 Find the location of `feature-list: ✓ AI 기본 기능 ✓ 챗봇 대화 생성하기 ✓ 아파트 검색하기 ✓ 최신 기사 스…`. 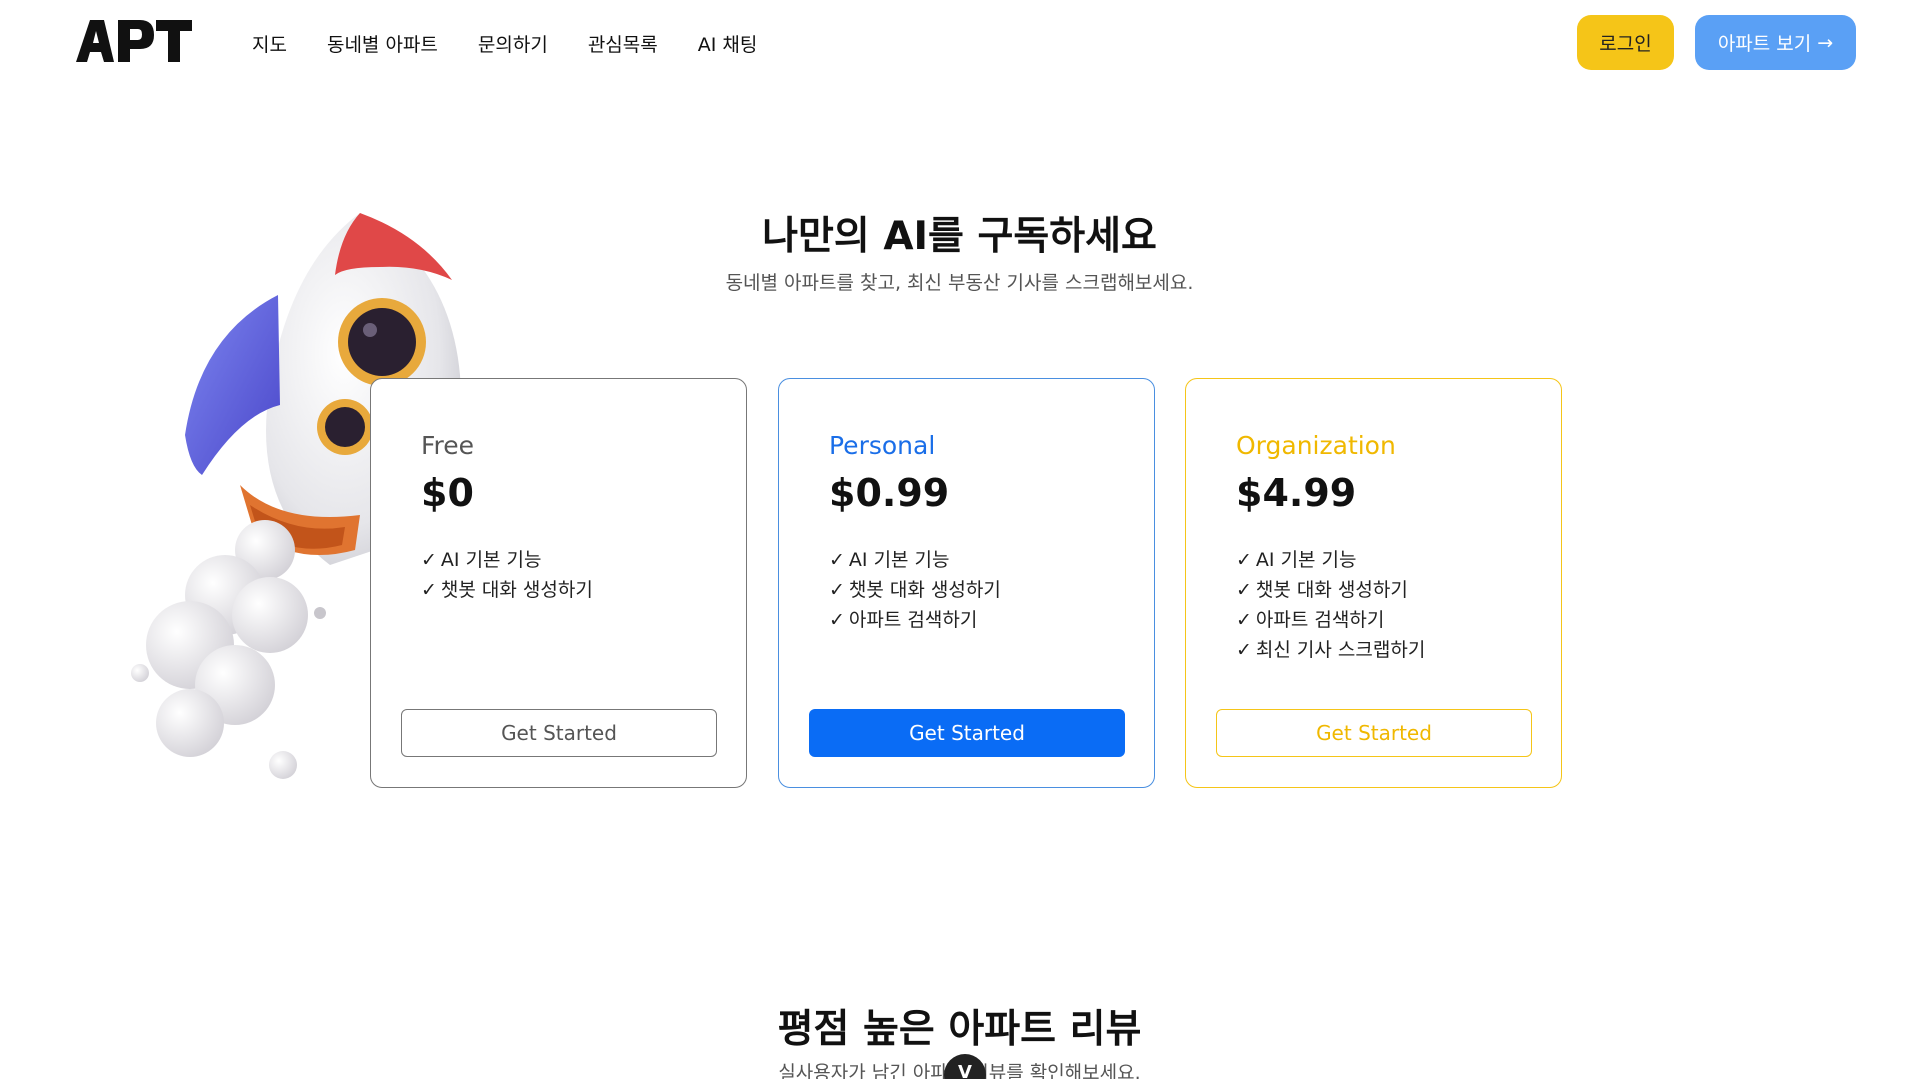

feature-list: ✓ AI 기본 기능 ✓ 챗봇 대화 생성하기 ✓ 아파트 검색하기 ✓ 최신 기사 스… is located at coordinates (1330, 605).